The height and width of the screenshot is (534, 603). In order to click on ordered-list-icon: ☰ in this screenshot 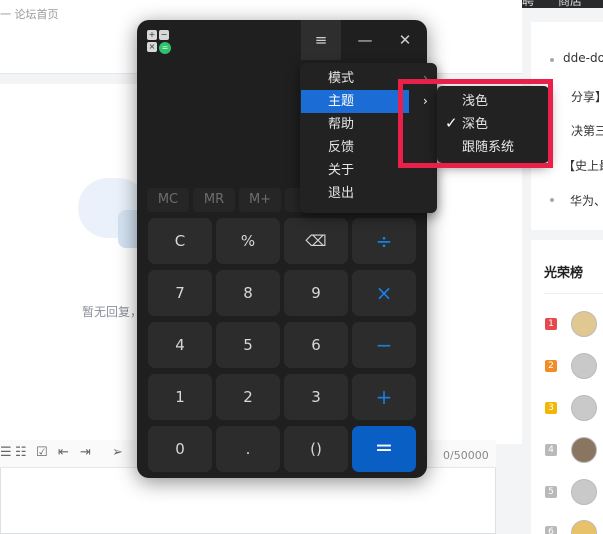, I will do `click(6, 452)`.